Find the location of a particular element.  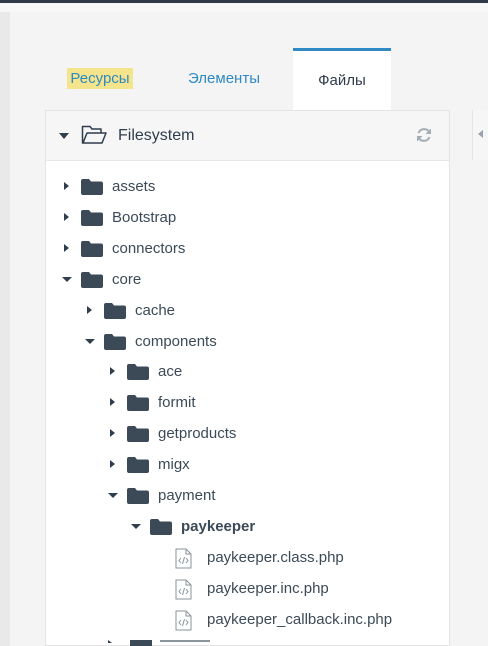

top-bar is located at coordinates (244, 6).